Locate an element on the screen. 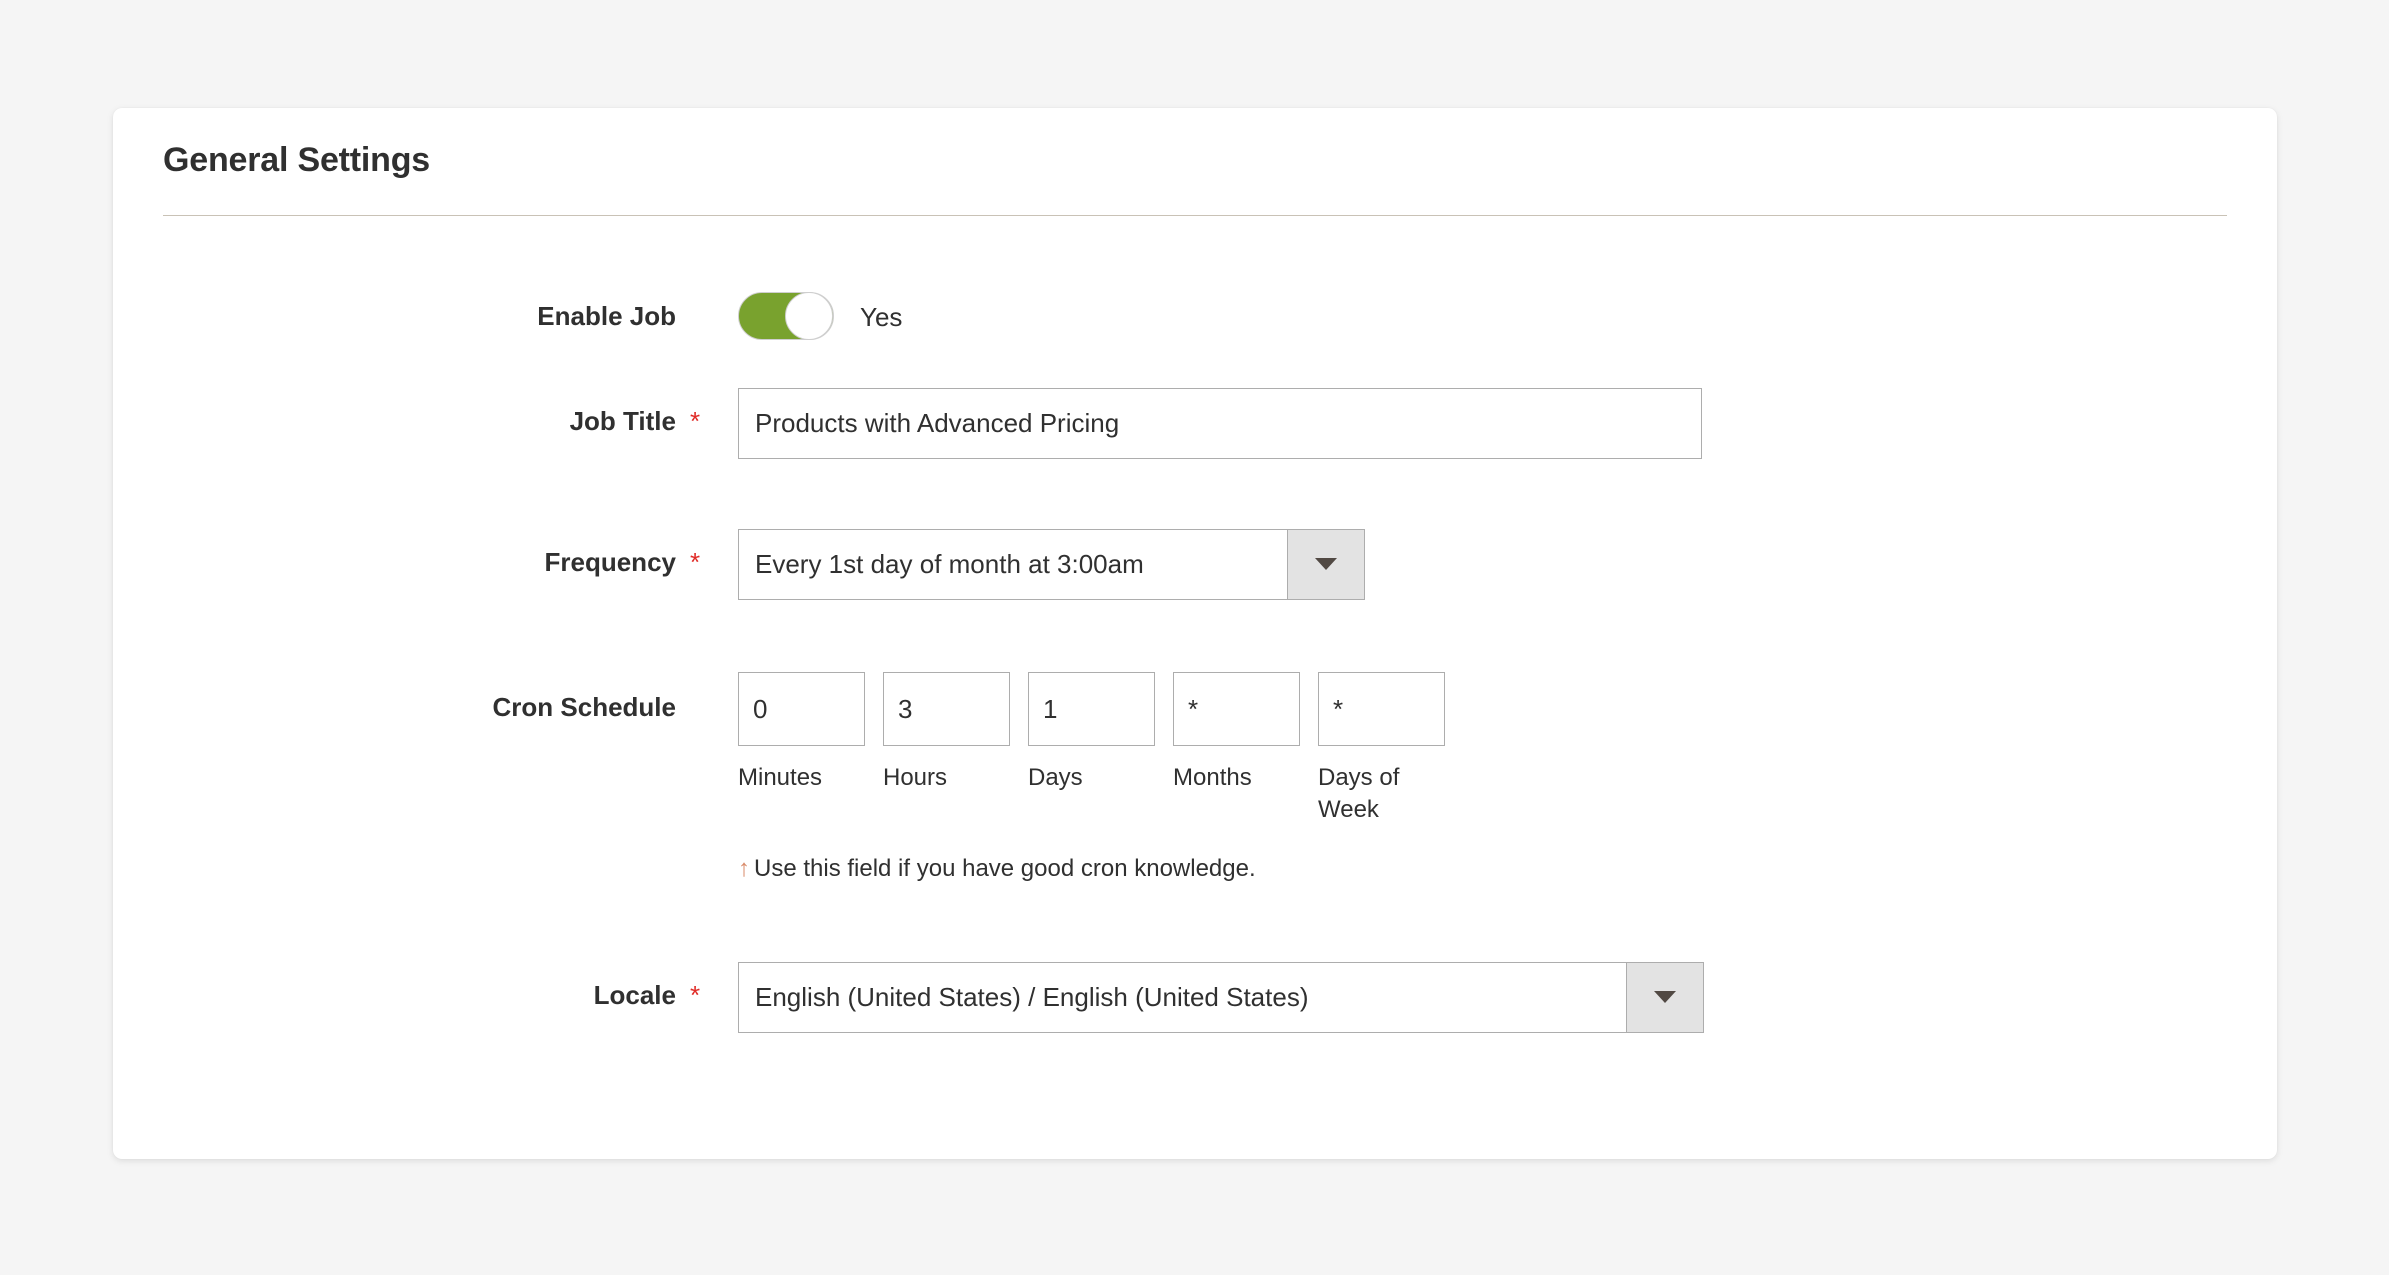 The height and width of the screenshot is (1275, 2389). frequency-select: Every 1st day of month at 3:00am is located at coordinates (1482, 564).